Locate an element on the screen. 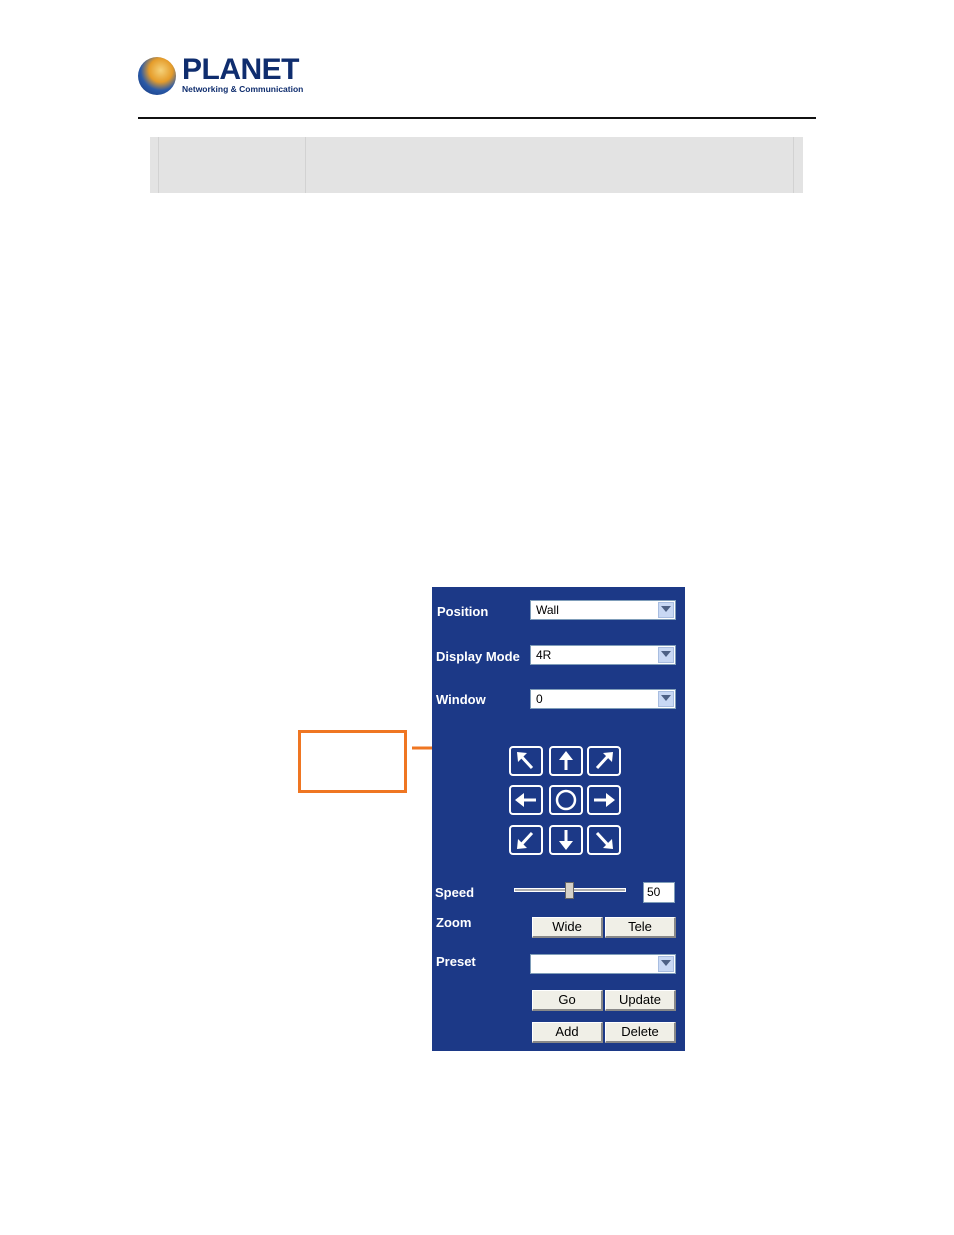  display-mode-label: Display Mode is located at coordinates (478, 656).